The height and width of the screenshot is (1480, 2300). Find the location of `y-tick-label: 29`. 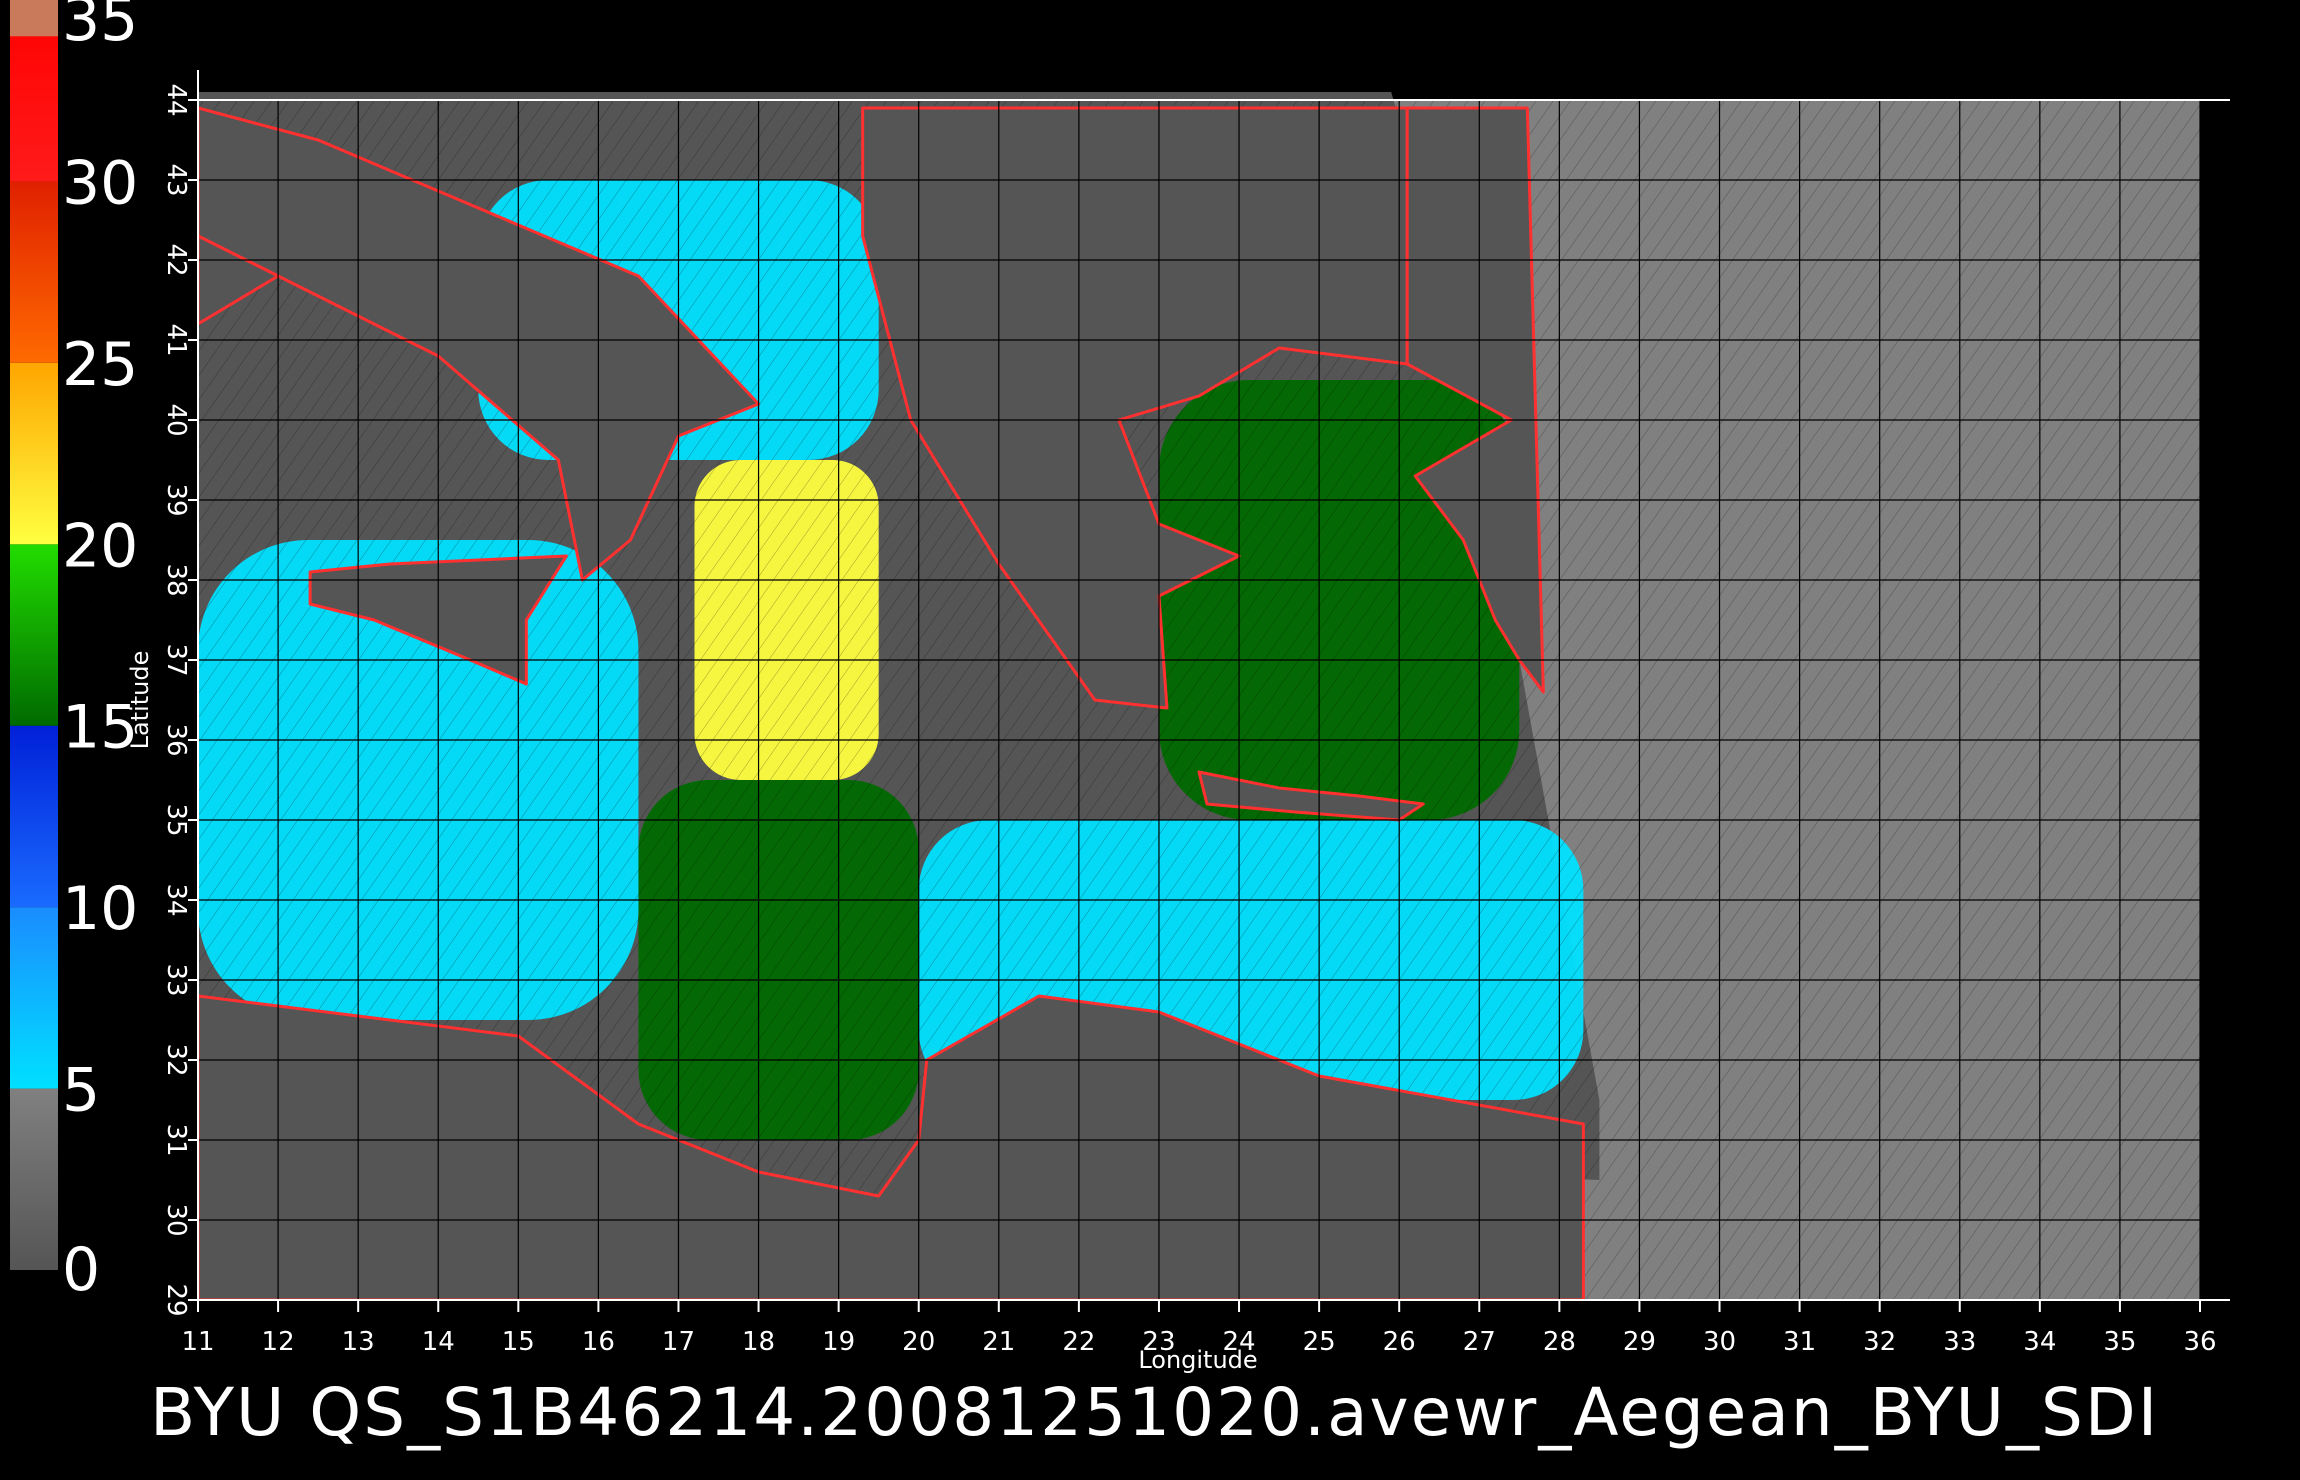

y-tick-label: 29 is located at coordinates (176, 1299).